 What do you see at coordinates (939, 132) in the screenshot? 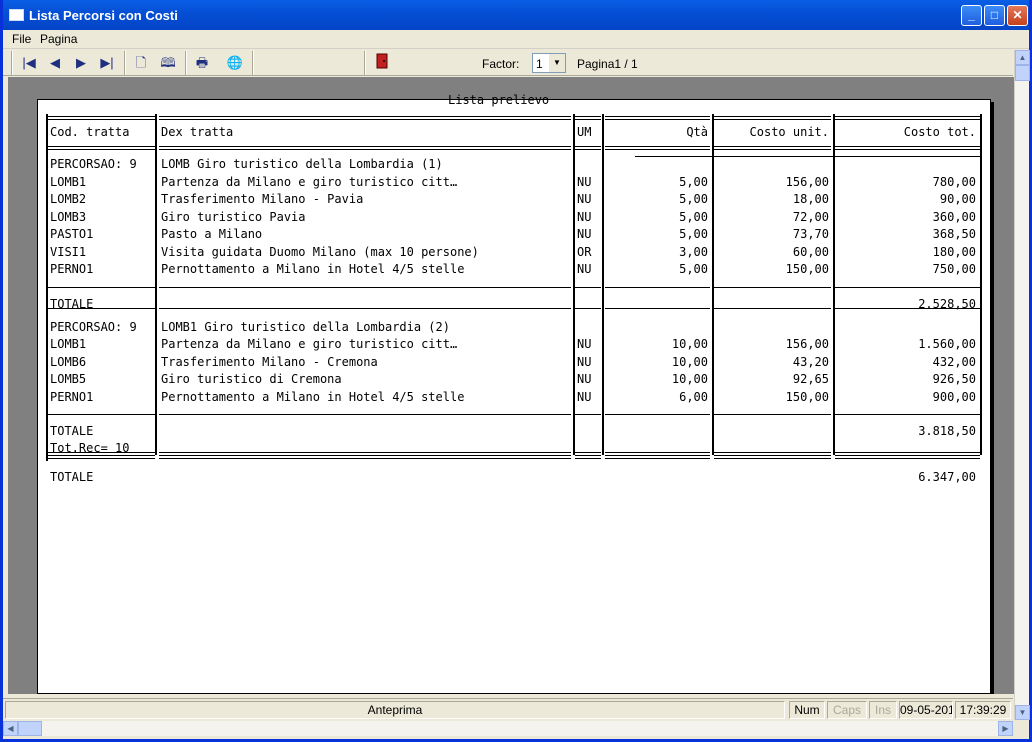
I see `column-header-total: Costo tot.` at bounding box center [939, 132].